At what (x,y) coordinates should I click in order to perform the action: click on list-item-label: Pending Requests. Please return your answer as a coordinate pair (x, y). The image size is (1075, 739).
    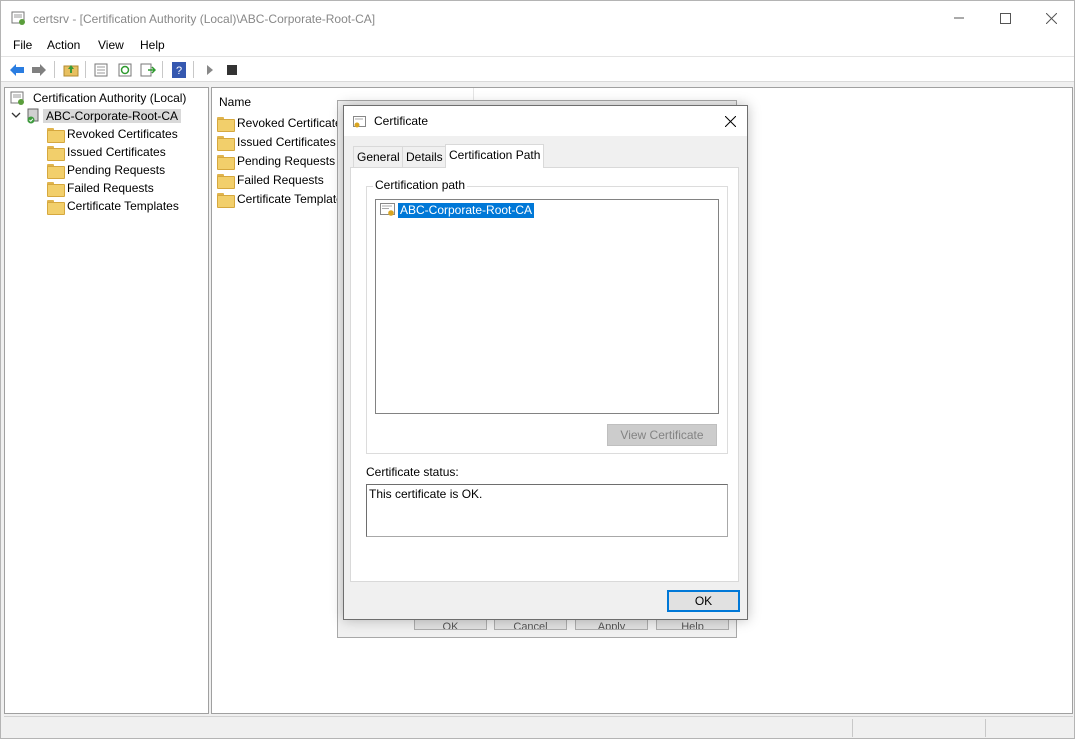
    Looking at the image, I should click on (286, 161).